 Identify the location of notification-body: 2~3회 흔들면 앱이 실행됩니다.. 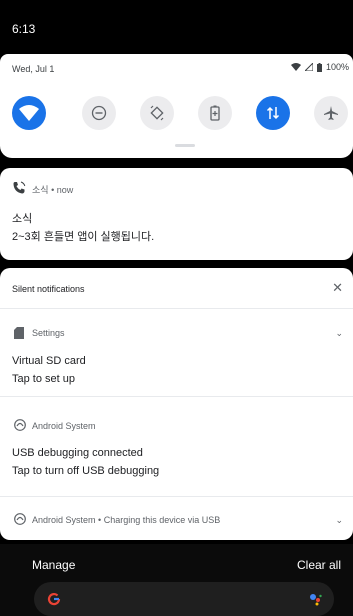
(83, 237).